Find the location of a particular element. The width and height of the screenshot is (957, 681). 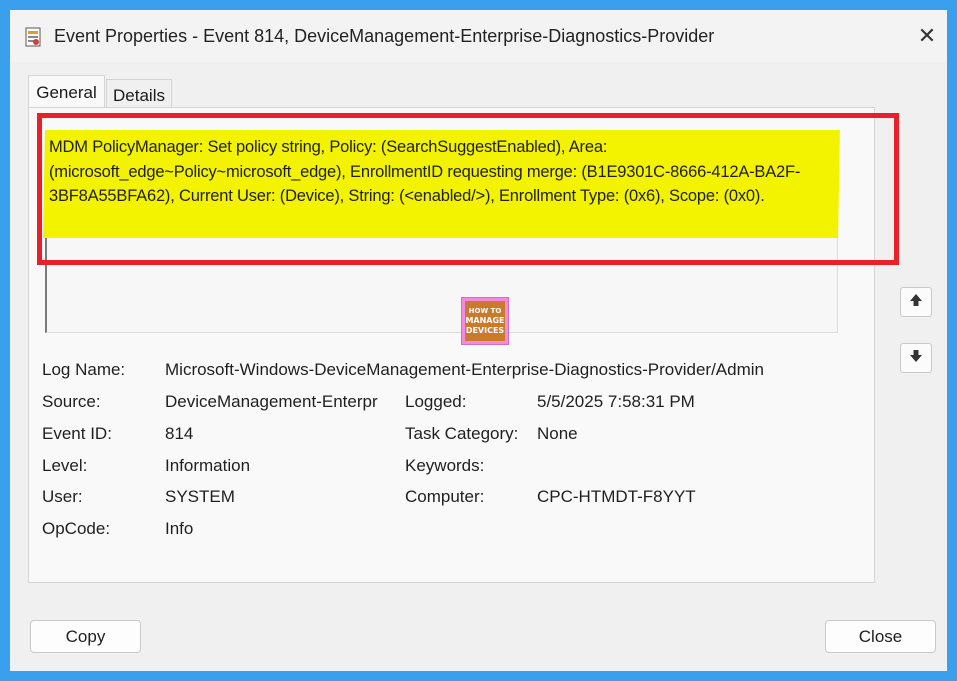

scroll-down-button is located at coordinates (916, 358).